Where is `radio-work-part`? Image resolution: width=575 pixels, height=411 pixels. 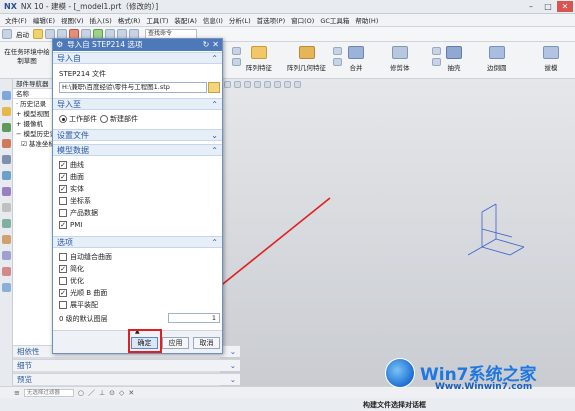
radio-work-part is located at coordinates (63, 119).